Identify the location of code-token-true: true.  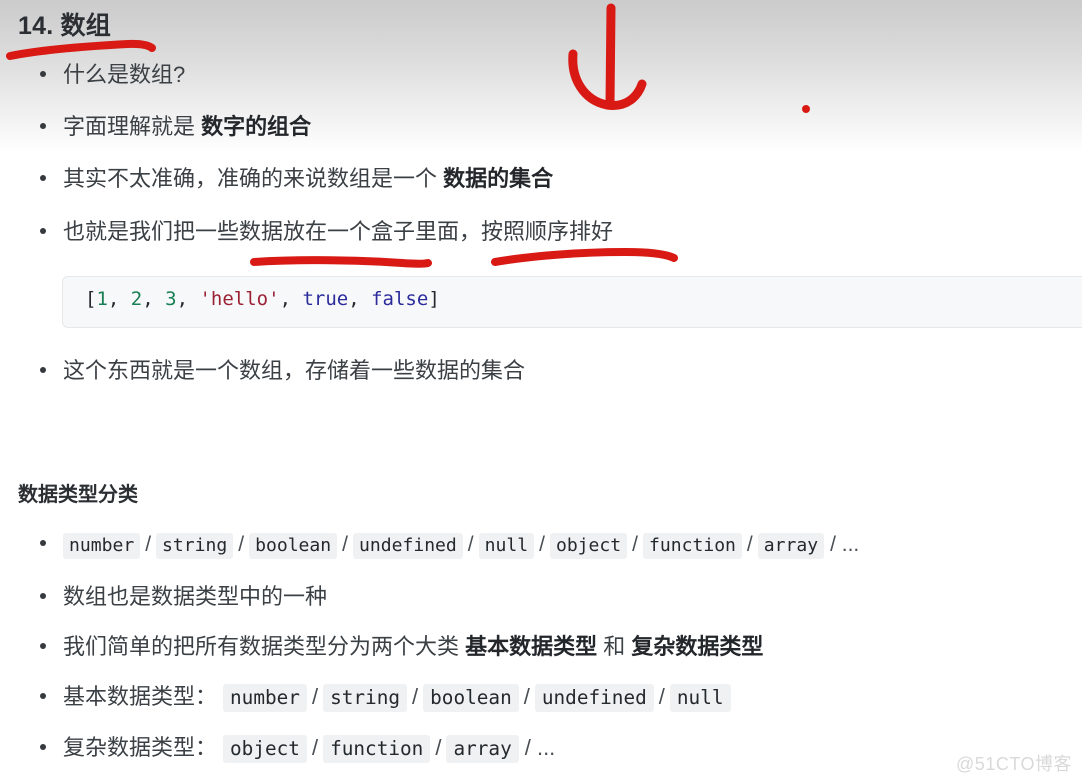
(325, 299).